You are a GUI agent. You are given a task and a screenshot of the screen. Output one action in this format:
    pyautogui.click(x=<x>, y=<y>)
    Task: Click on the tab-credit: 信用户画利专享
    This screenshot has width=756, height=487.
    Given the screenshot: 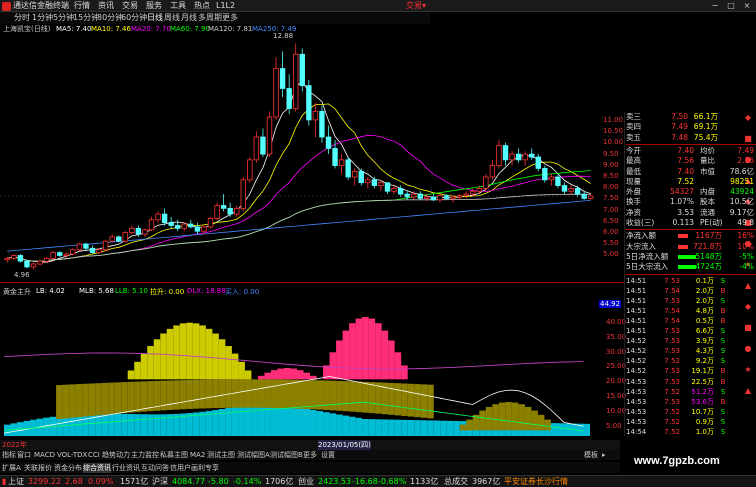 What is the action you would take?
    pyautogui.click(x=194, y=468)
    